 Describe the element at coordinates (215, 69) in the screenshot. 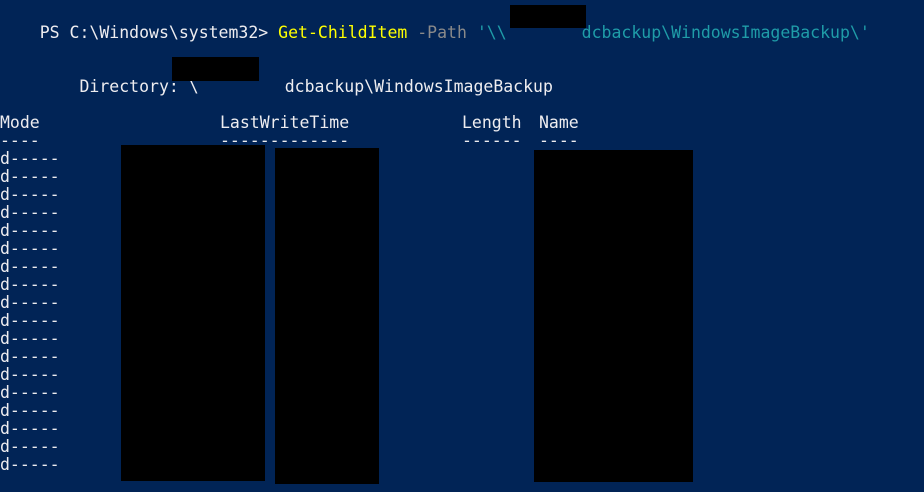

I see `redaction-box-directory-server` at that location.